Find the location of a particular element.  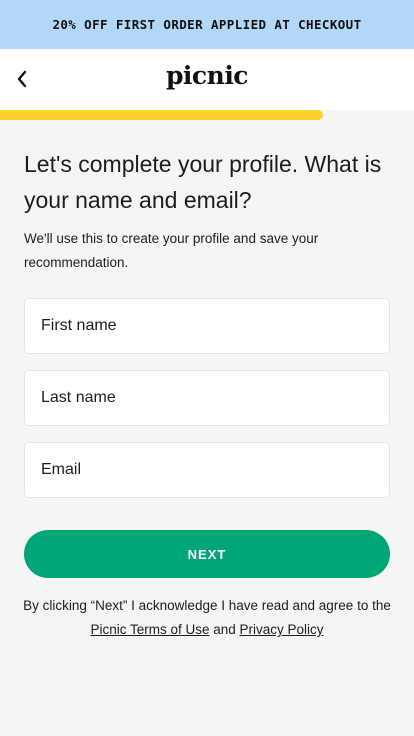

terms-of-use-link: Picnic Terms of Use is located at coordinates (149, 629).